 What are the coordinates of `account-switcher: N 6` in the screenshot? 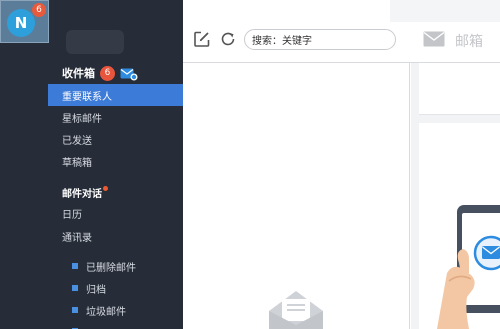 It's located at (24, 21).